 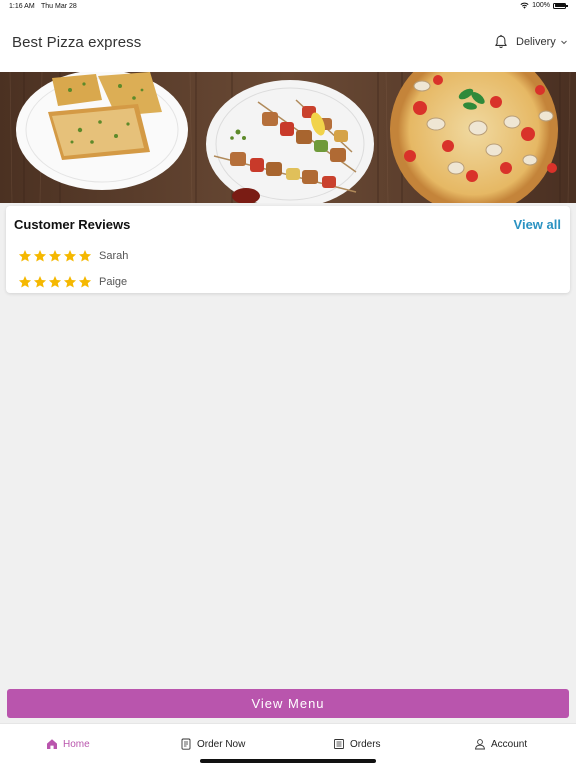 I want to click on tab-order-now: Order Now, so click(x=212, y=744).